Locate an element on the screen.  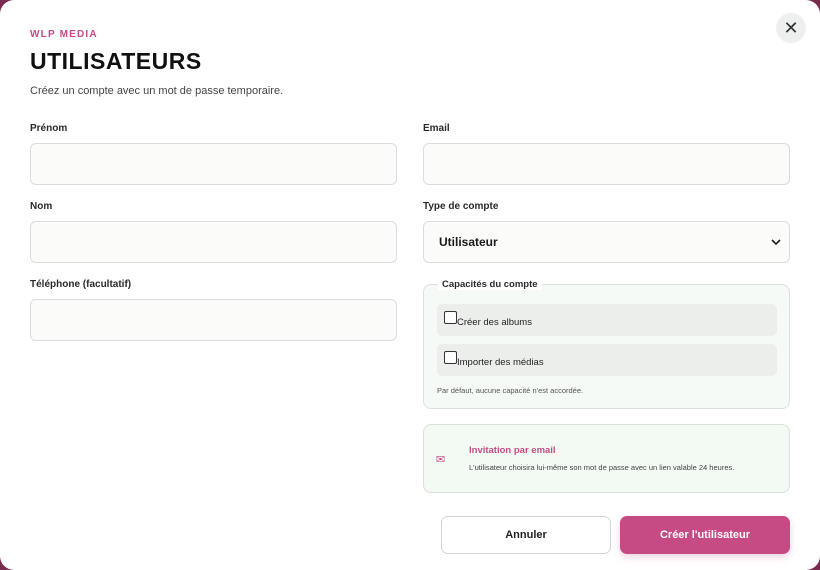
last-name-label: Nom is located at coordinates (41, 206).